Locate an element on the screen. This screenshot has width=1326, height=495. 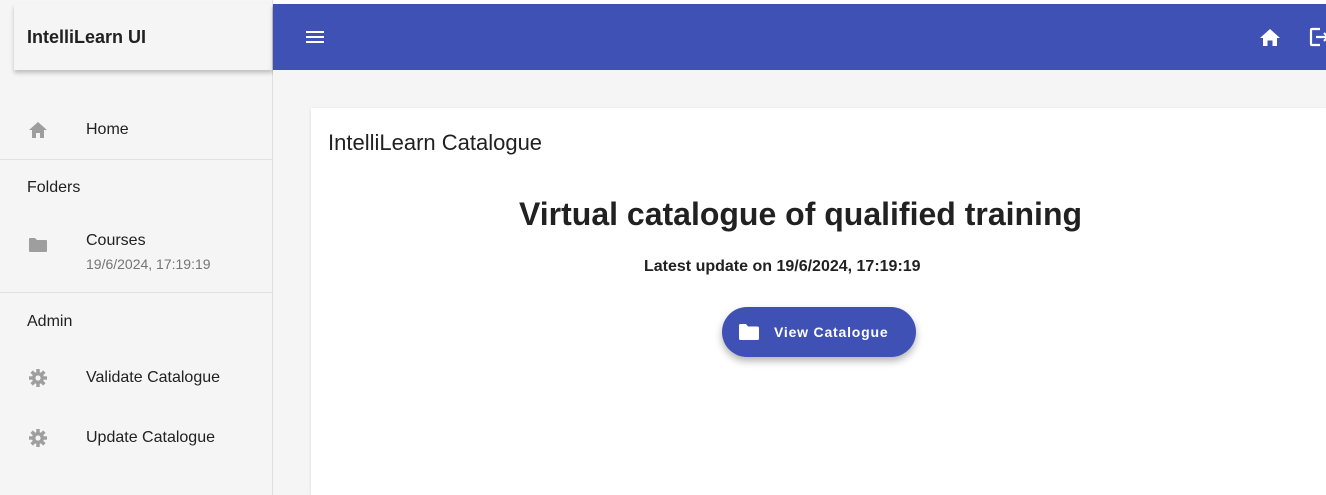
section-header-admin: Admin is located at coordinates (50, 321).